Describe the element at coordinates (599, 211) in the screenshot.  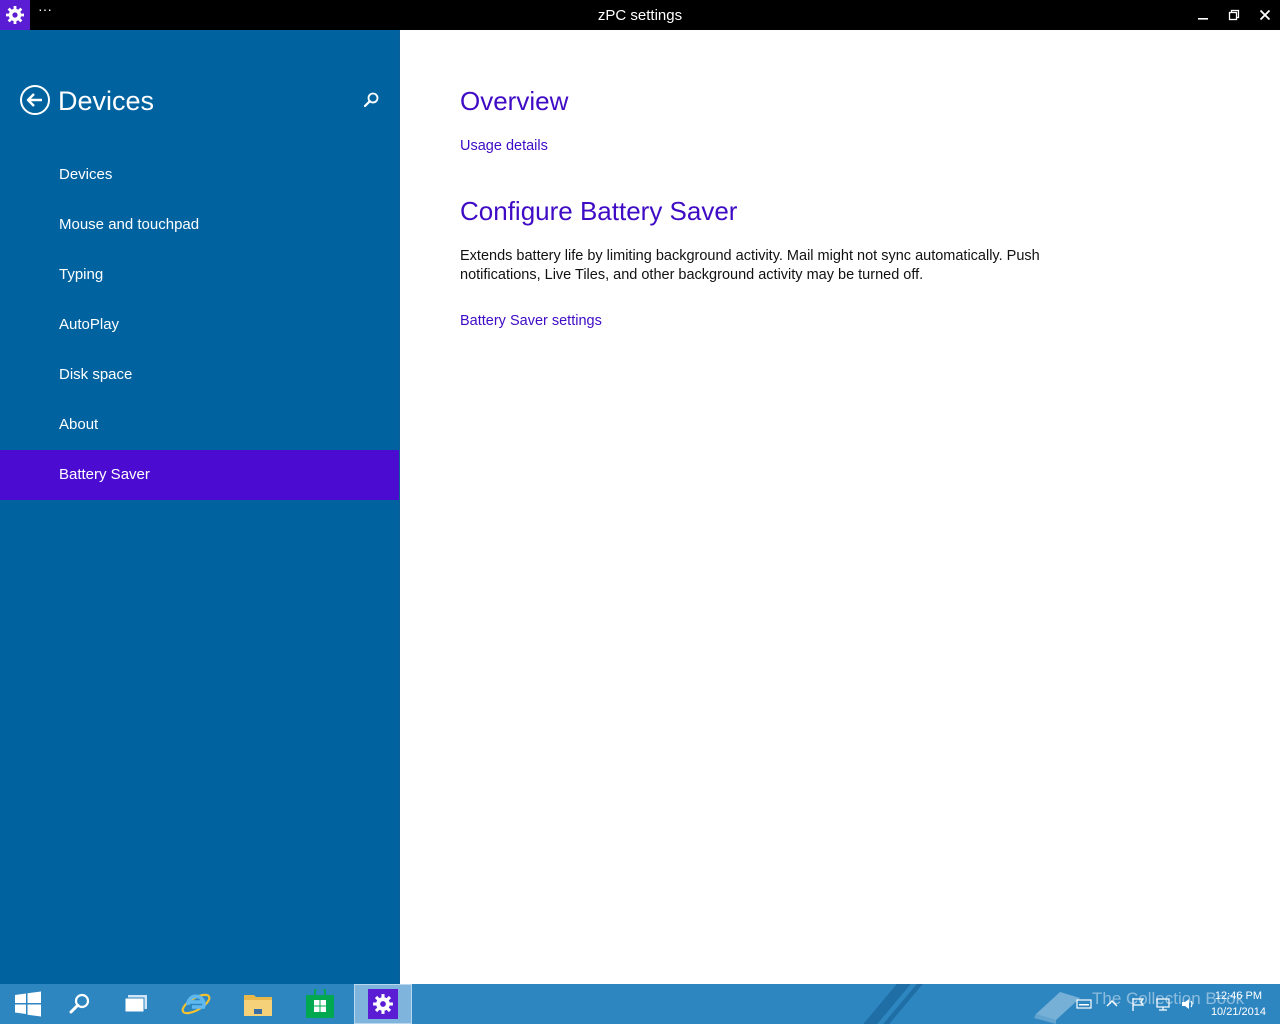
I see `configure-battery-saver-heading: Configure Battery Saver` at that location.